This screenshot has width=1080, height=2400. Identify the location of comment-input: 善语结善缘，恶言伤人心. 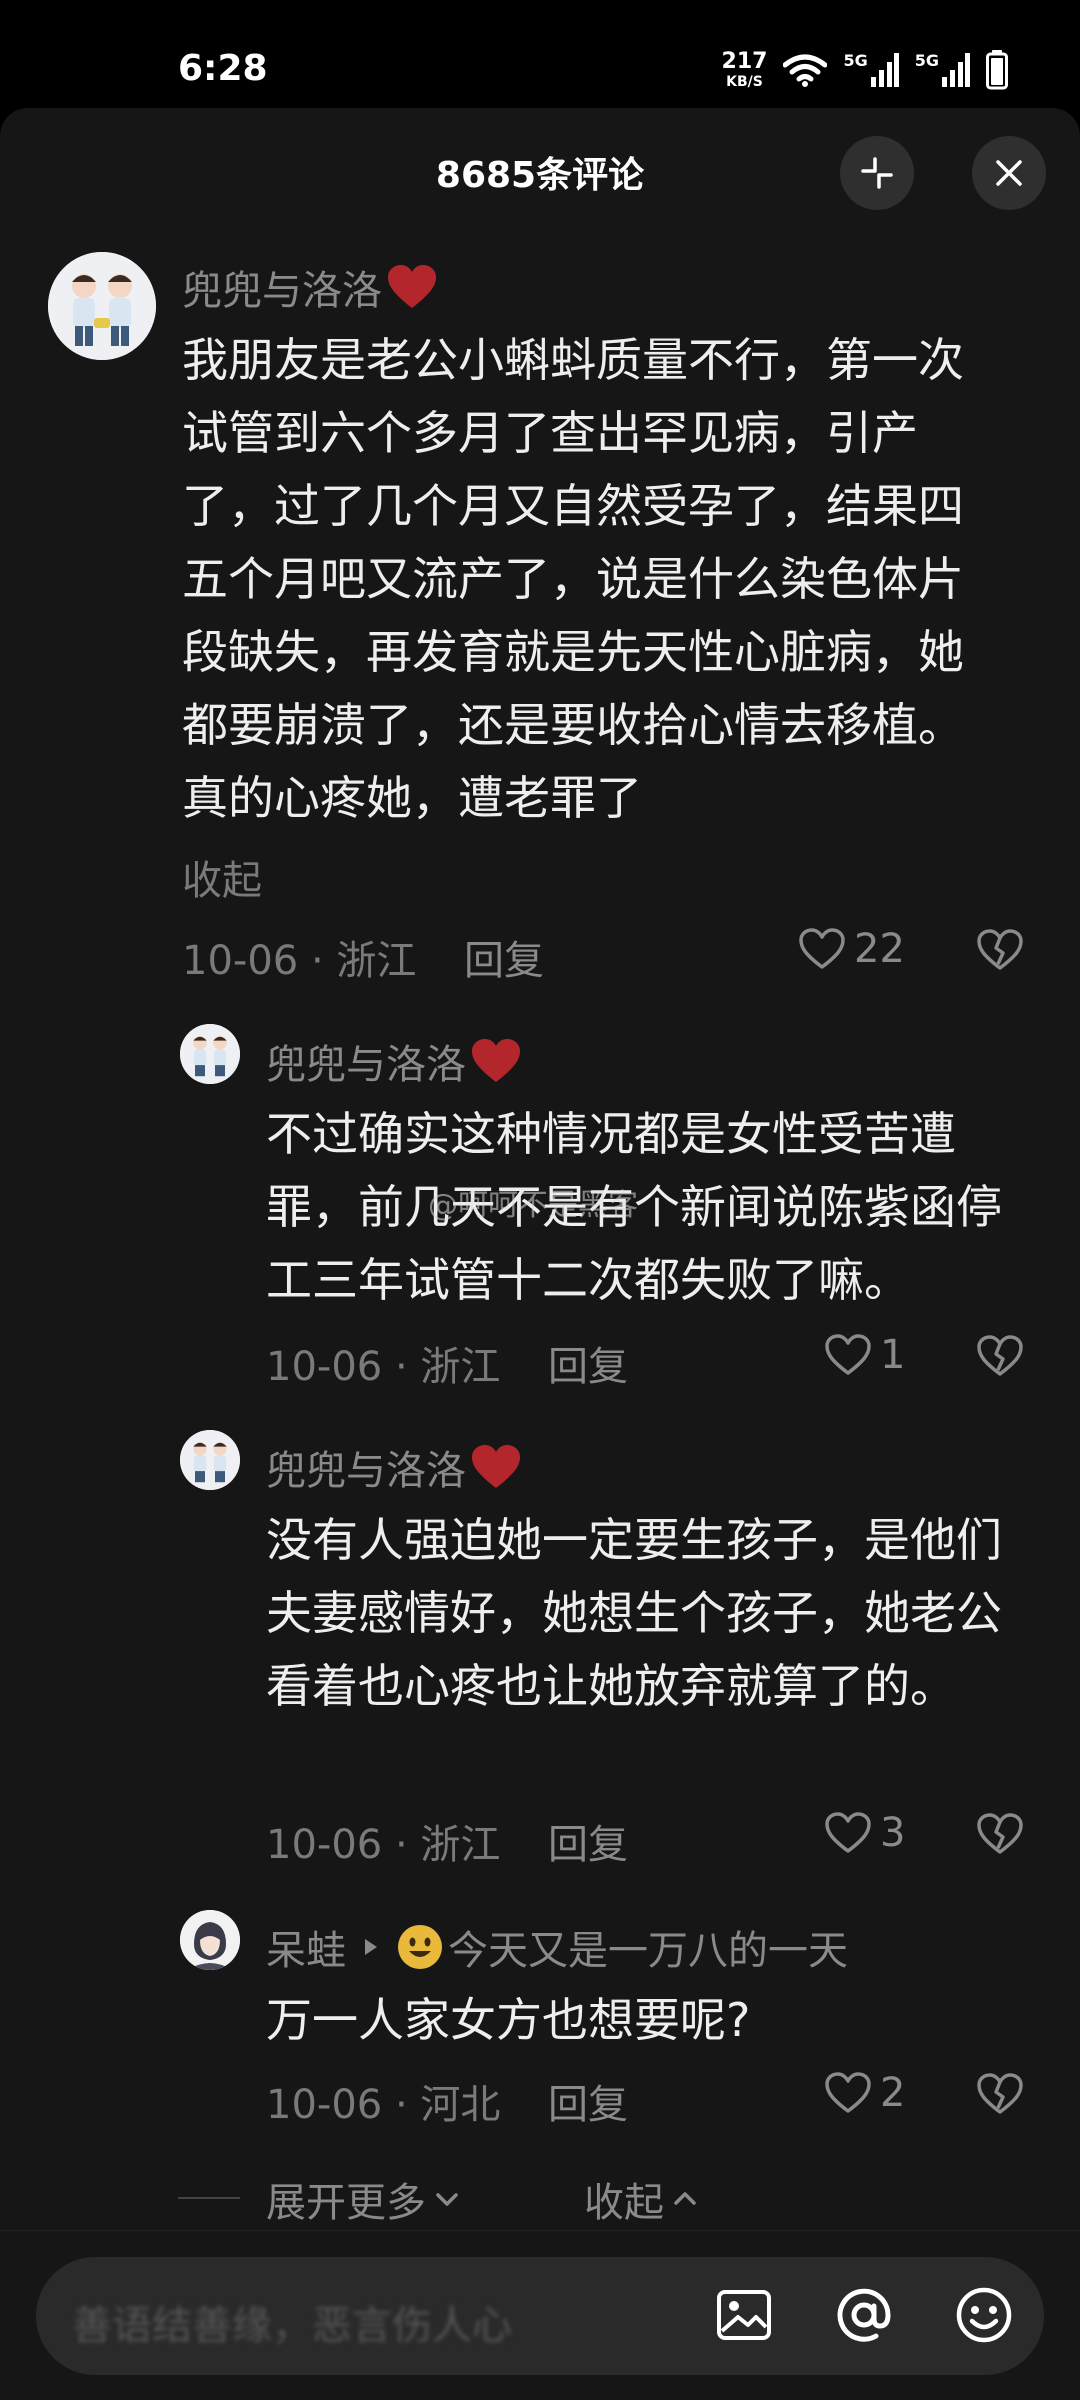
(540, 2316).